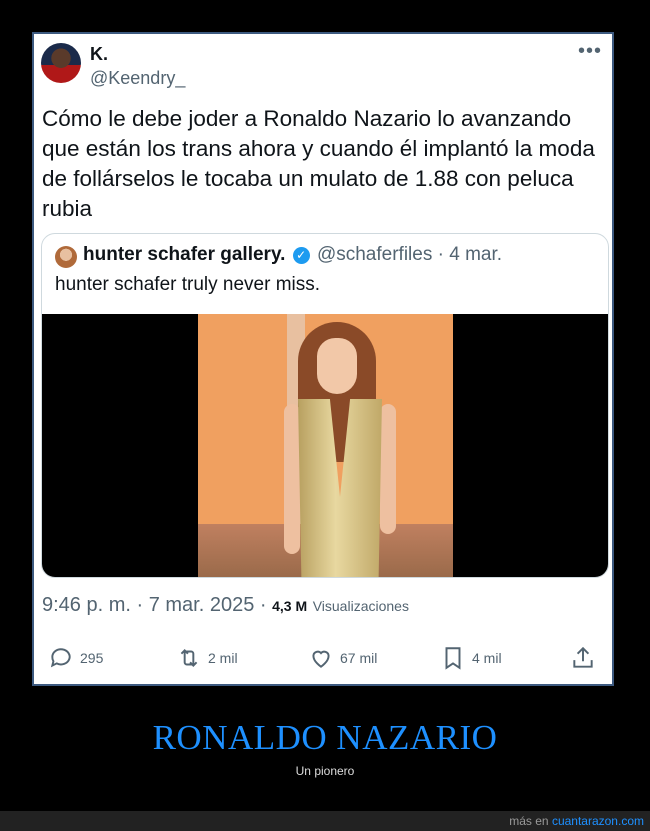 The height and width of the screenshot is (831, 650). What do you see at coordinates (590, 51) in the screenshot?
I see `more-icon: •••` at bounding box center [590, 51].